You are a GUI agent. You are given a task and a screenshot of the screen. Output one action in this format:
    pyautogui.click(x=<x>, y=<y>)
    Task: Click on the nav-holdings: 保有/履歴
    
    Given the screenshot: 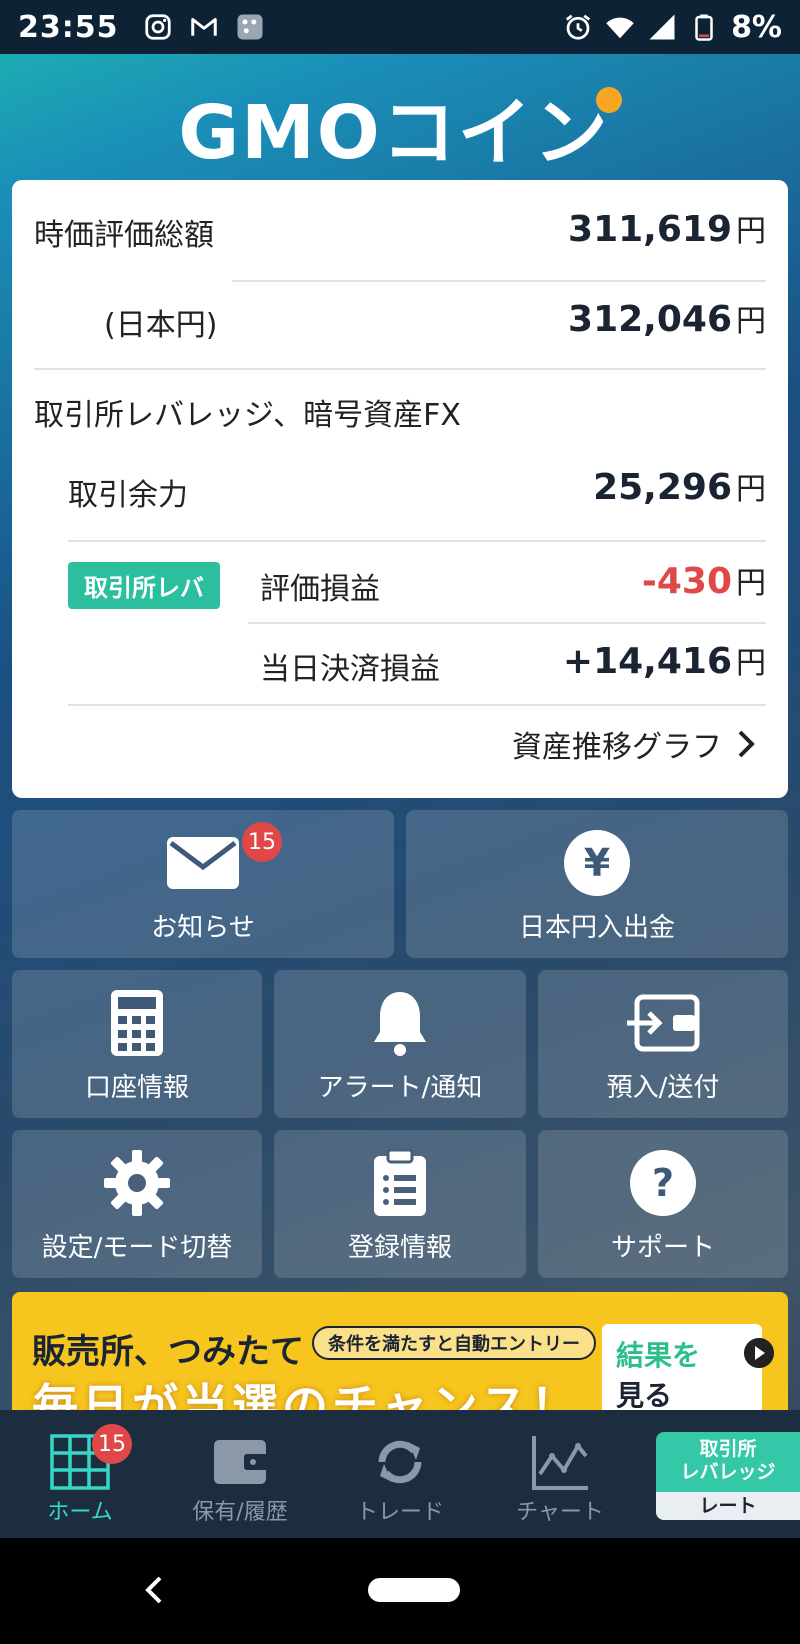 What is the action you would take?
    pyautogui.click(x=240, y=1474)
    